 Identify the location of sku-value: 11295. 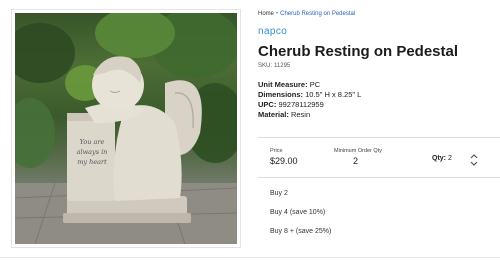
(282, 66).